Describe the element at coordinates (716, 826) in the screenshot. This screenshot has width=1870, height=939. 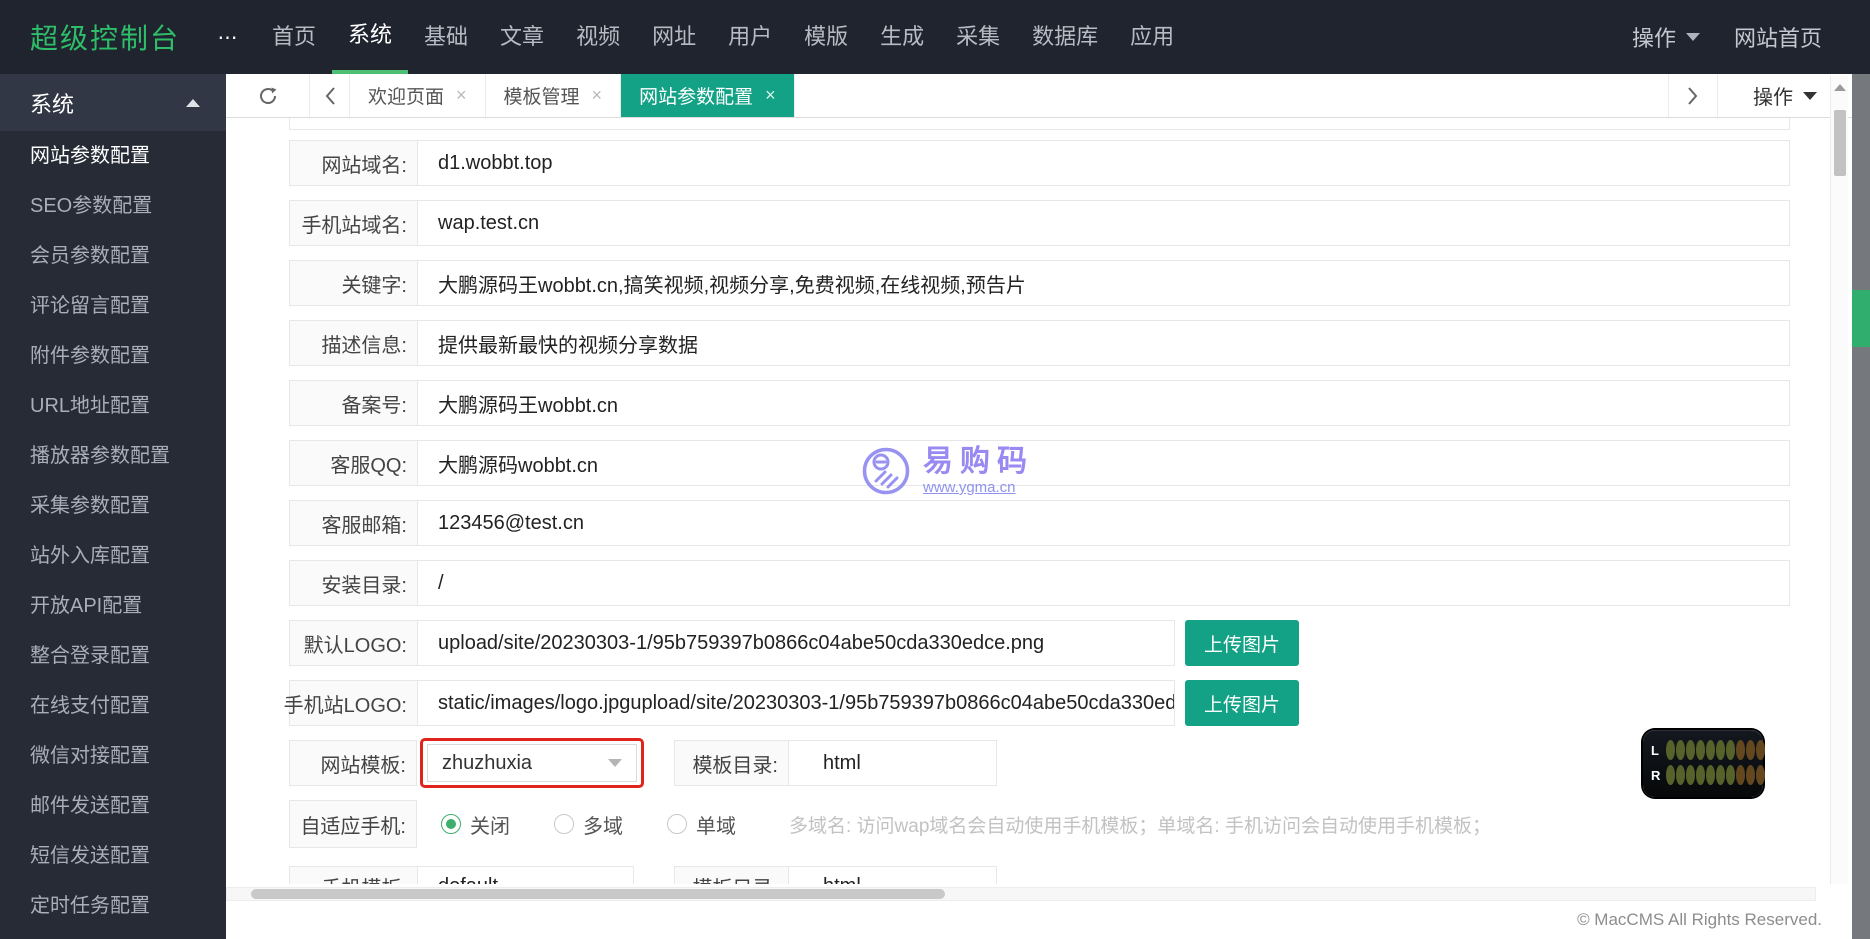
I see `radio-label: 单域` at that location.